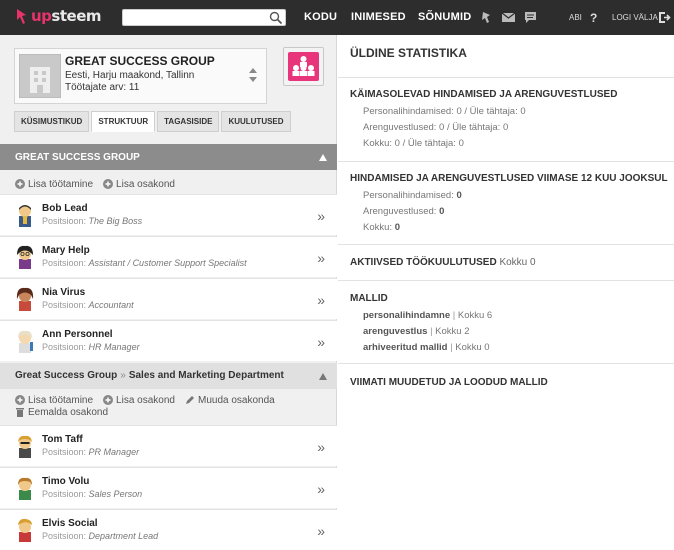 This screenshot has height=550, width=674. What do you see at coordinates (168, 214) in the screenshot?
I see `list-item: Bob Lead Positsioon: The Big Boss »` at bounding box center [168, 214].